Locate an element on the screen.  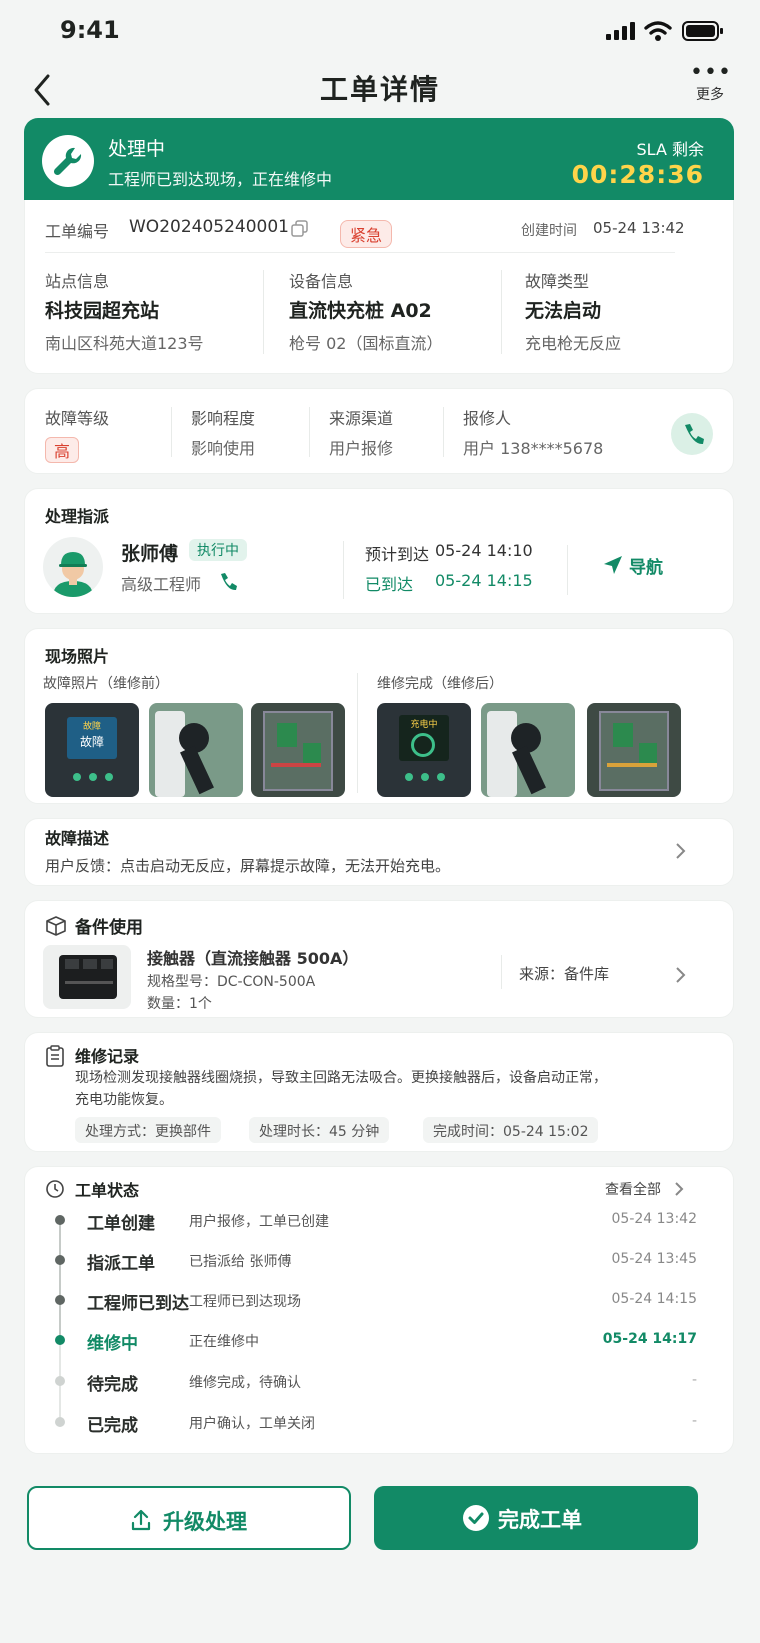
device-value: 直流快充桩 A02 is located at coordinates (360, 311).